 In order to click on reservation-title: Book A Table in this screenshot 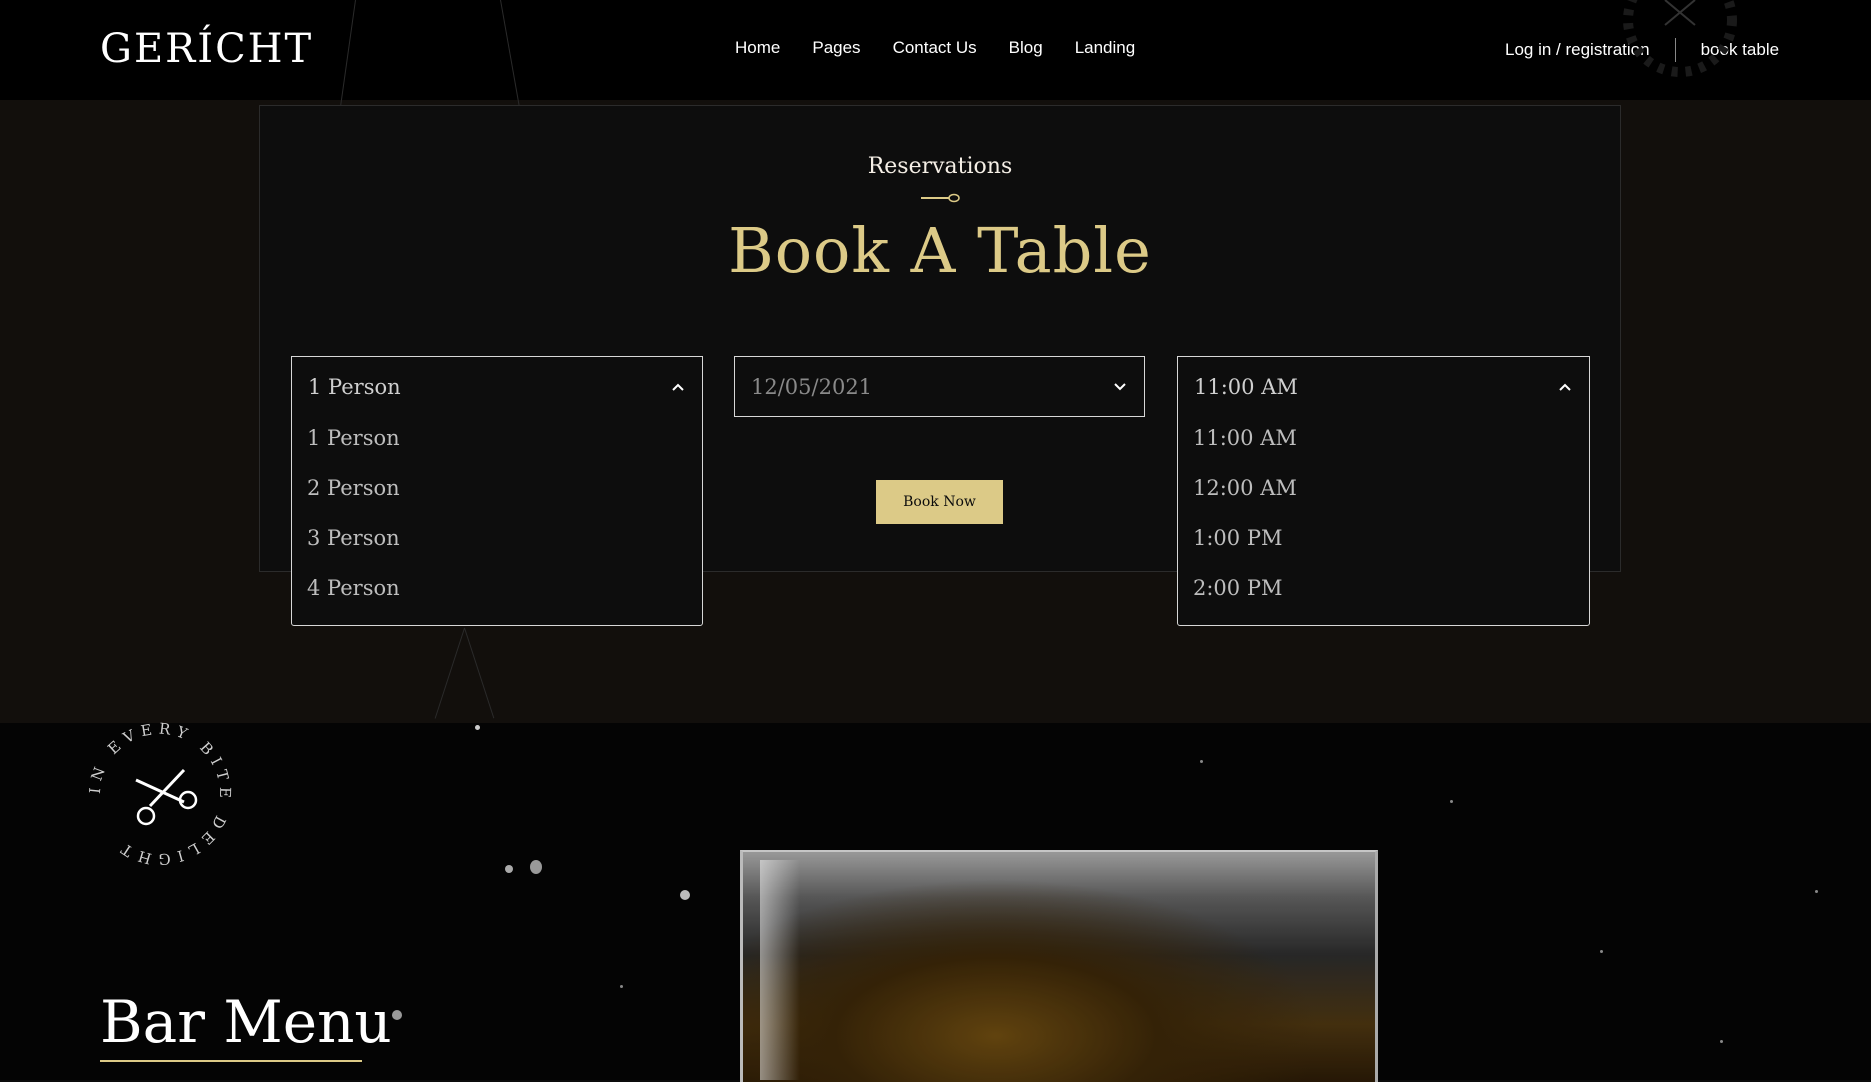, I will do `click(940, 250)`.